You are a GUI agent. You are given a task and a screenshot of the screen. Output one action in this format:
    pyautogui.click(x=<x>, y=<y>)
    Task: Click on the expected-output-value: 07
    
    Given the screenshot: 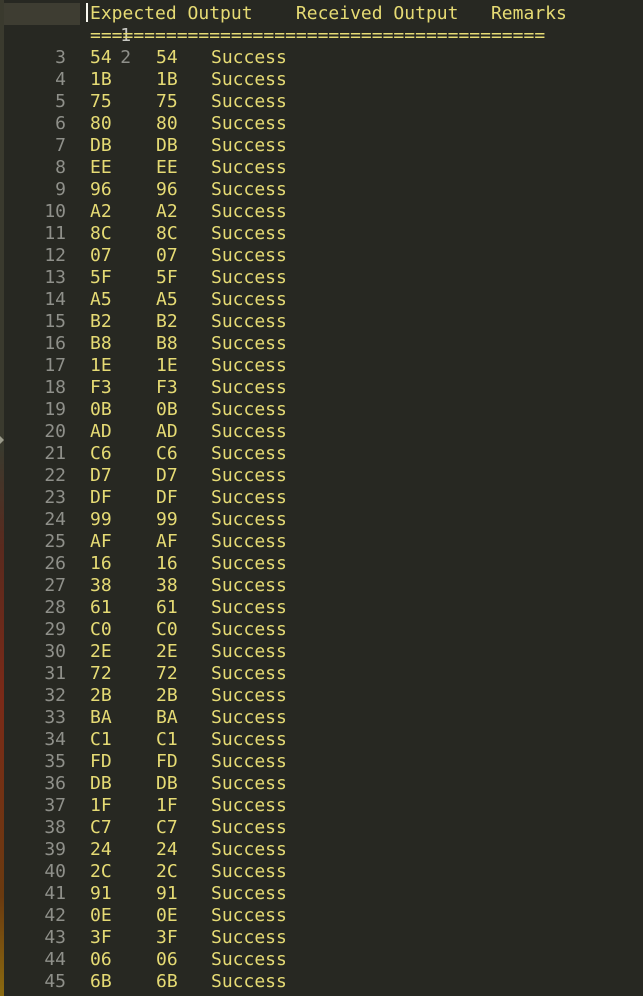 What is the action you would take?
    pyautogui.click(x=101, y=255)
    